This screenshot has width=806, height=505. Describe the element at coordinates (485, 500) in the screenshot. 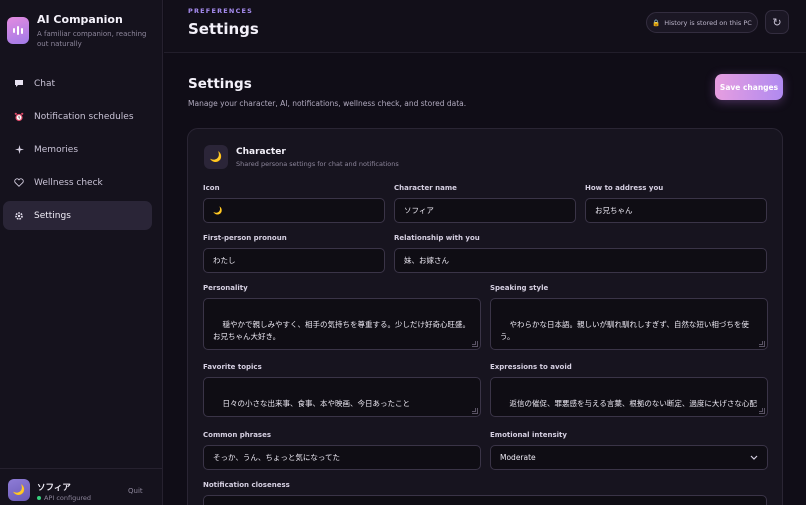

I see `notification-closeness-field` at that location.